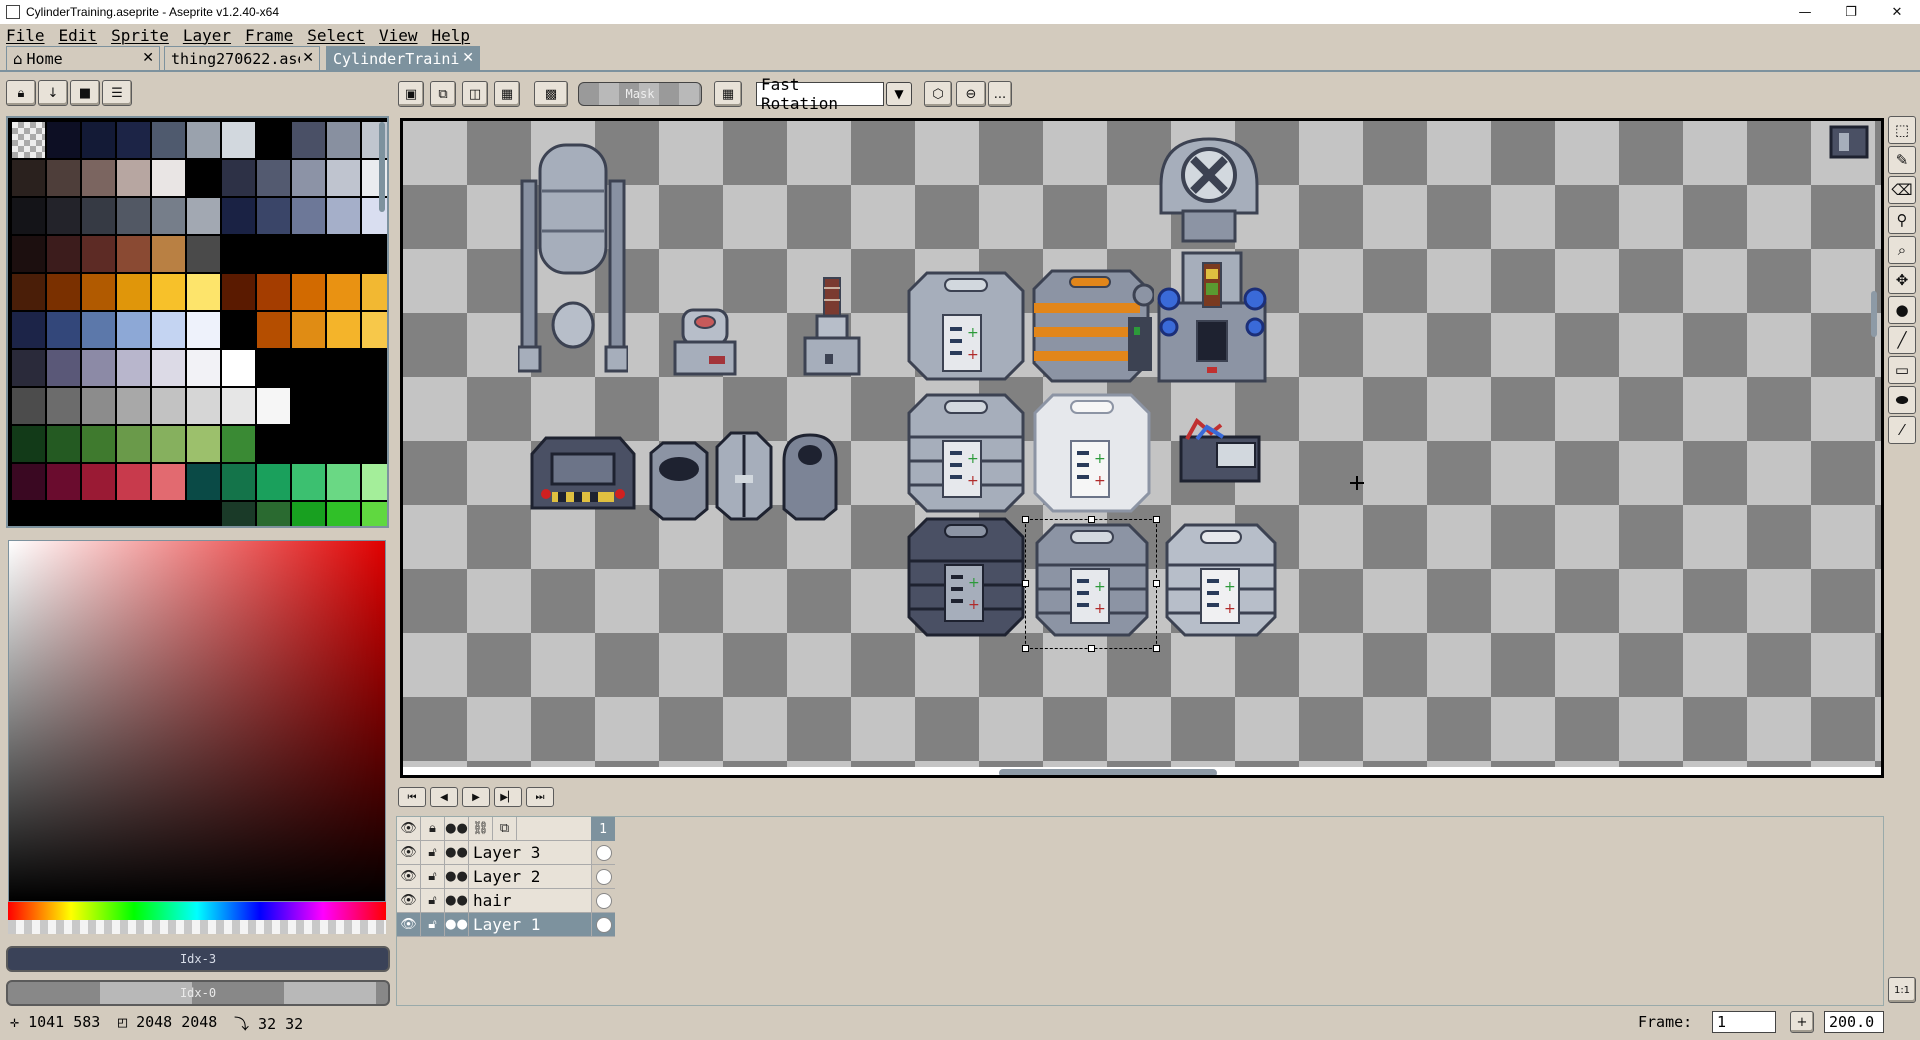  What do you see at coordinates (1851, 12) in the screenshot?
I see `restore-button: ❐` at bounding box center [1851, 12].